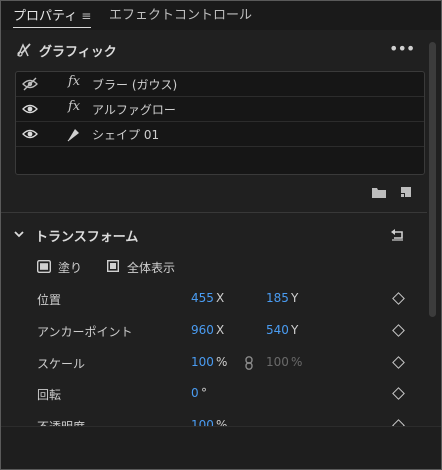  What do you see at coordinates (49, 300) in the screenshot?
I see `prop-label: 位置` at bounding box center [49, 300].